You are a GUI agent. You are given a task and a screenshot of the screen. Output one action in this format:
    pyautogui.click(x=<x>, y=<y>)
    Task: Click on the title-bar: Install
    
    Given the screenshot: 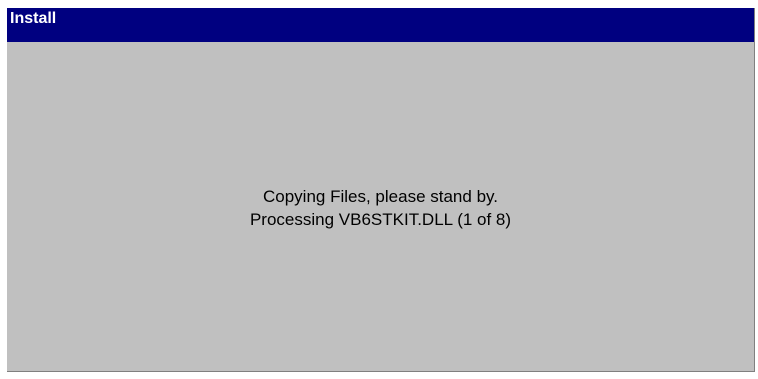 What is the action you would take?
    pyautogui.click(x=380, y=25)
    